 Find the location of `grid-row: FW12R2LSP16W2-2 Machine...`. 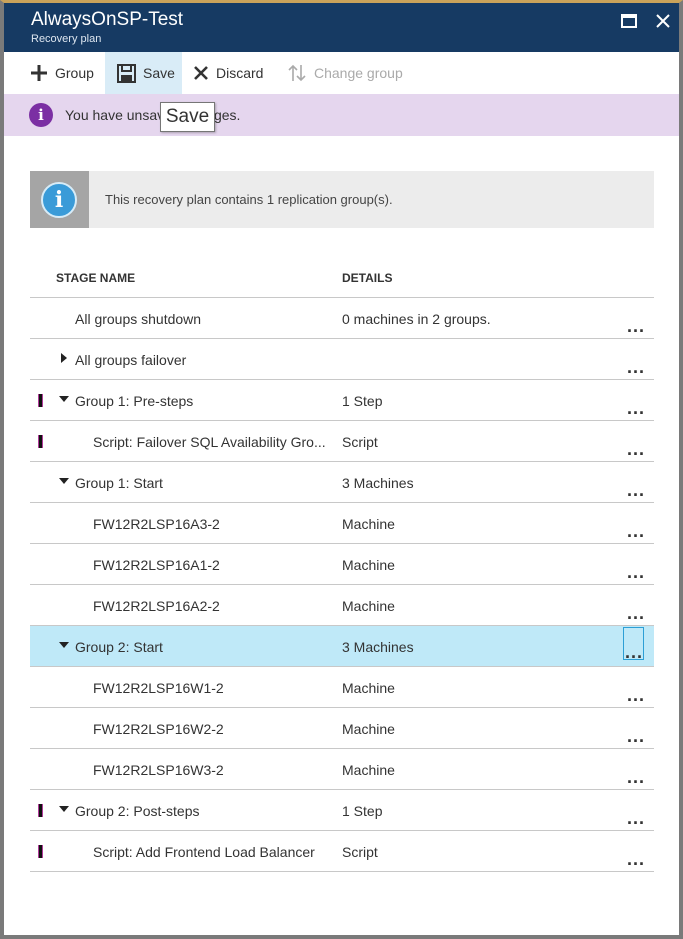

grid-row: FW12R2LSP16W2-2 Machine... is located at coordinates (342, 728).